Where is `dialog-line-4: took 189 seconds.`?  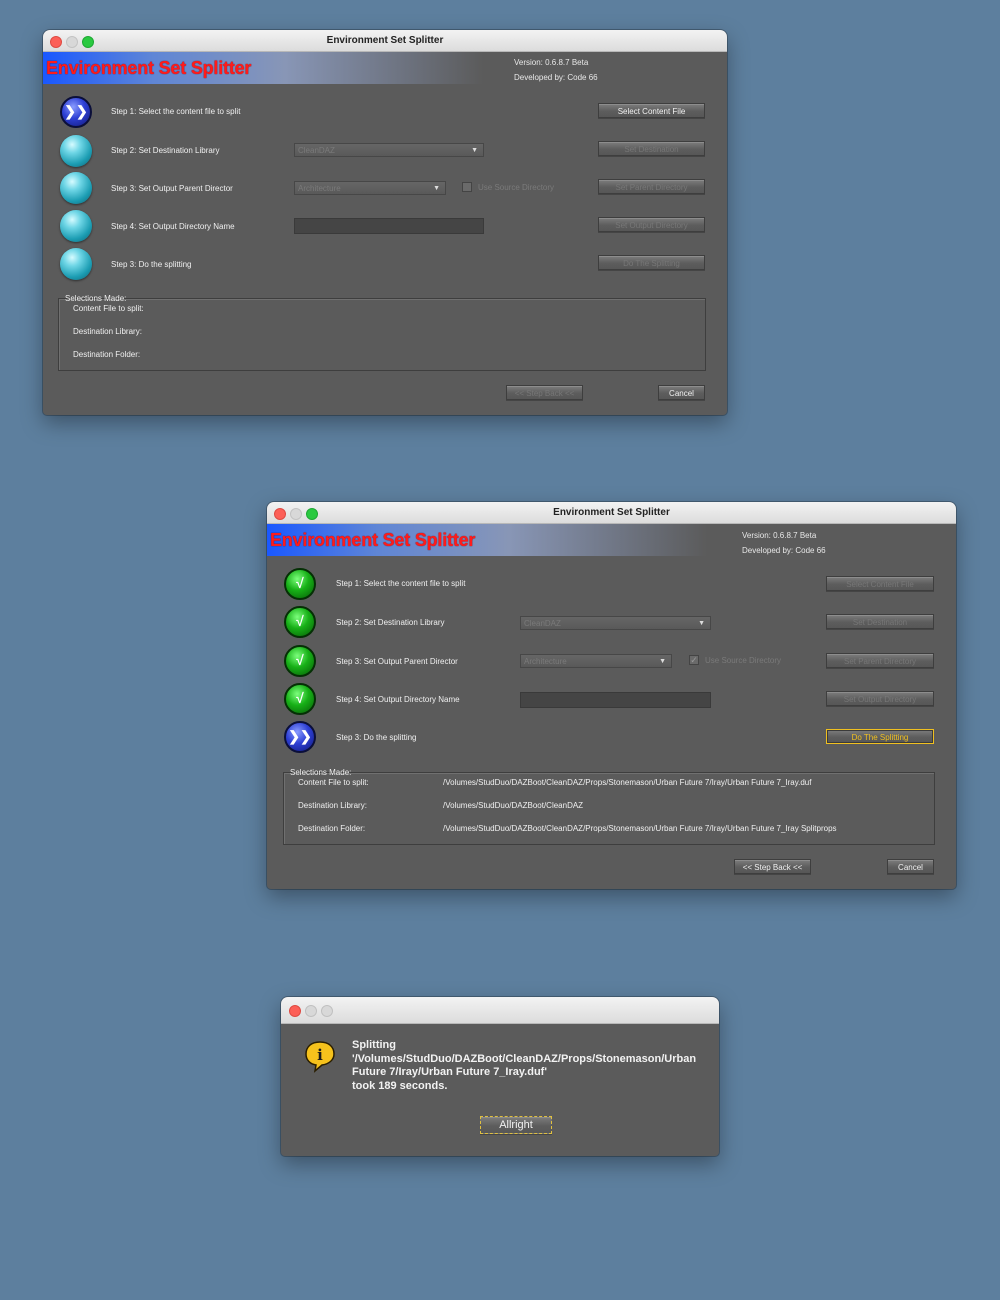
dialog-line-4: took 189 seconds. is located at coordinates (400, 1085).